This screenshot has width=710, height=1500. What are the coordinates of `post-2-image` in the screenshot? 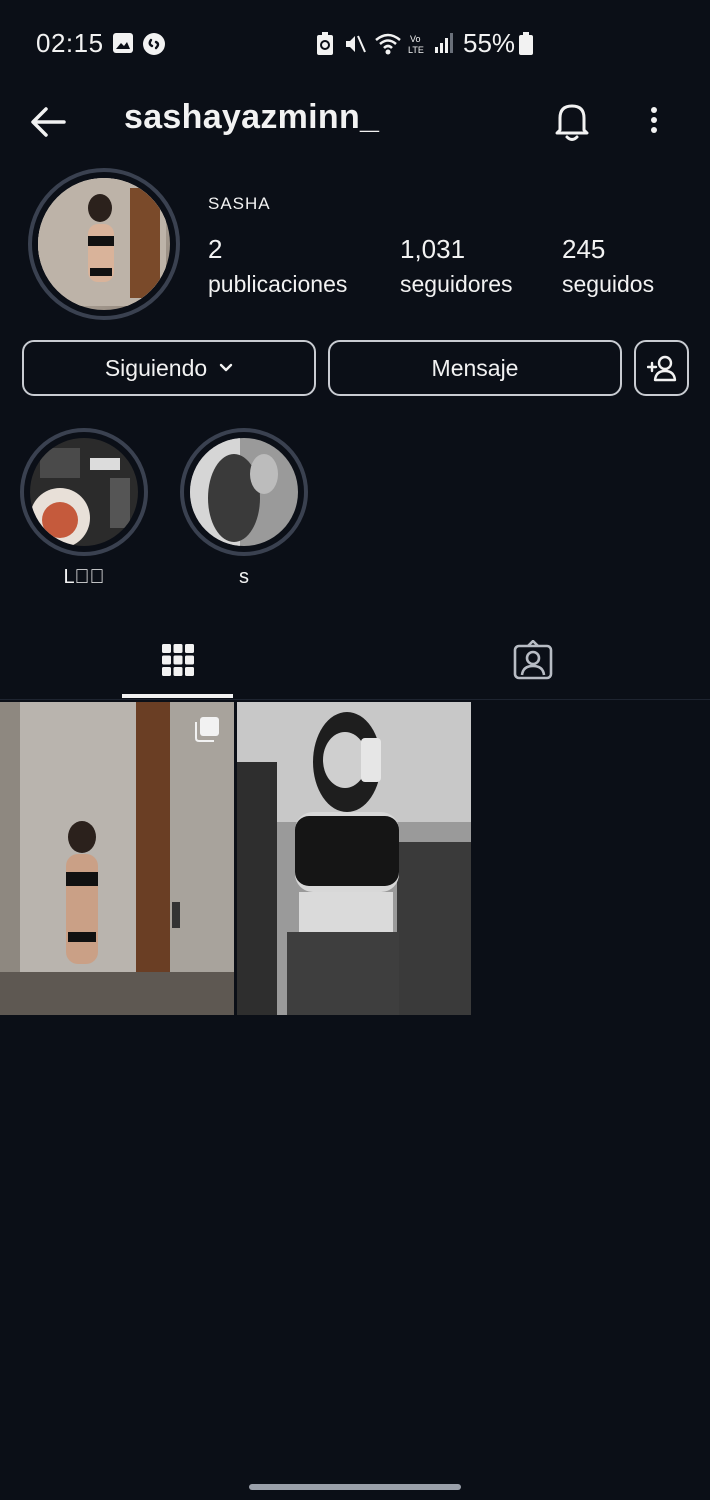 It's located at (354, 858).